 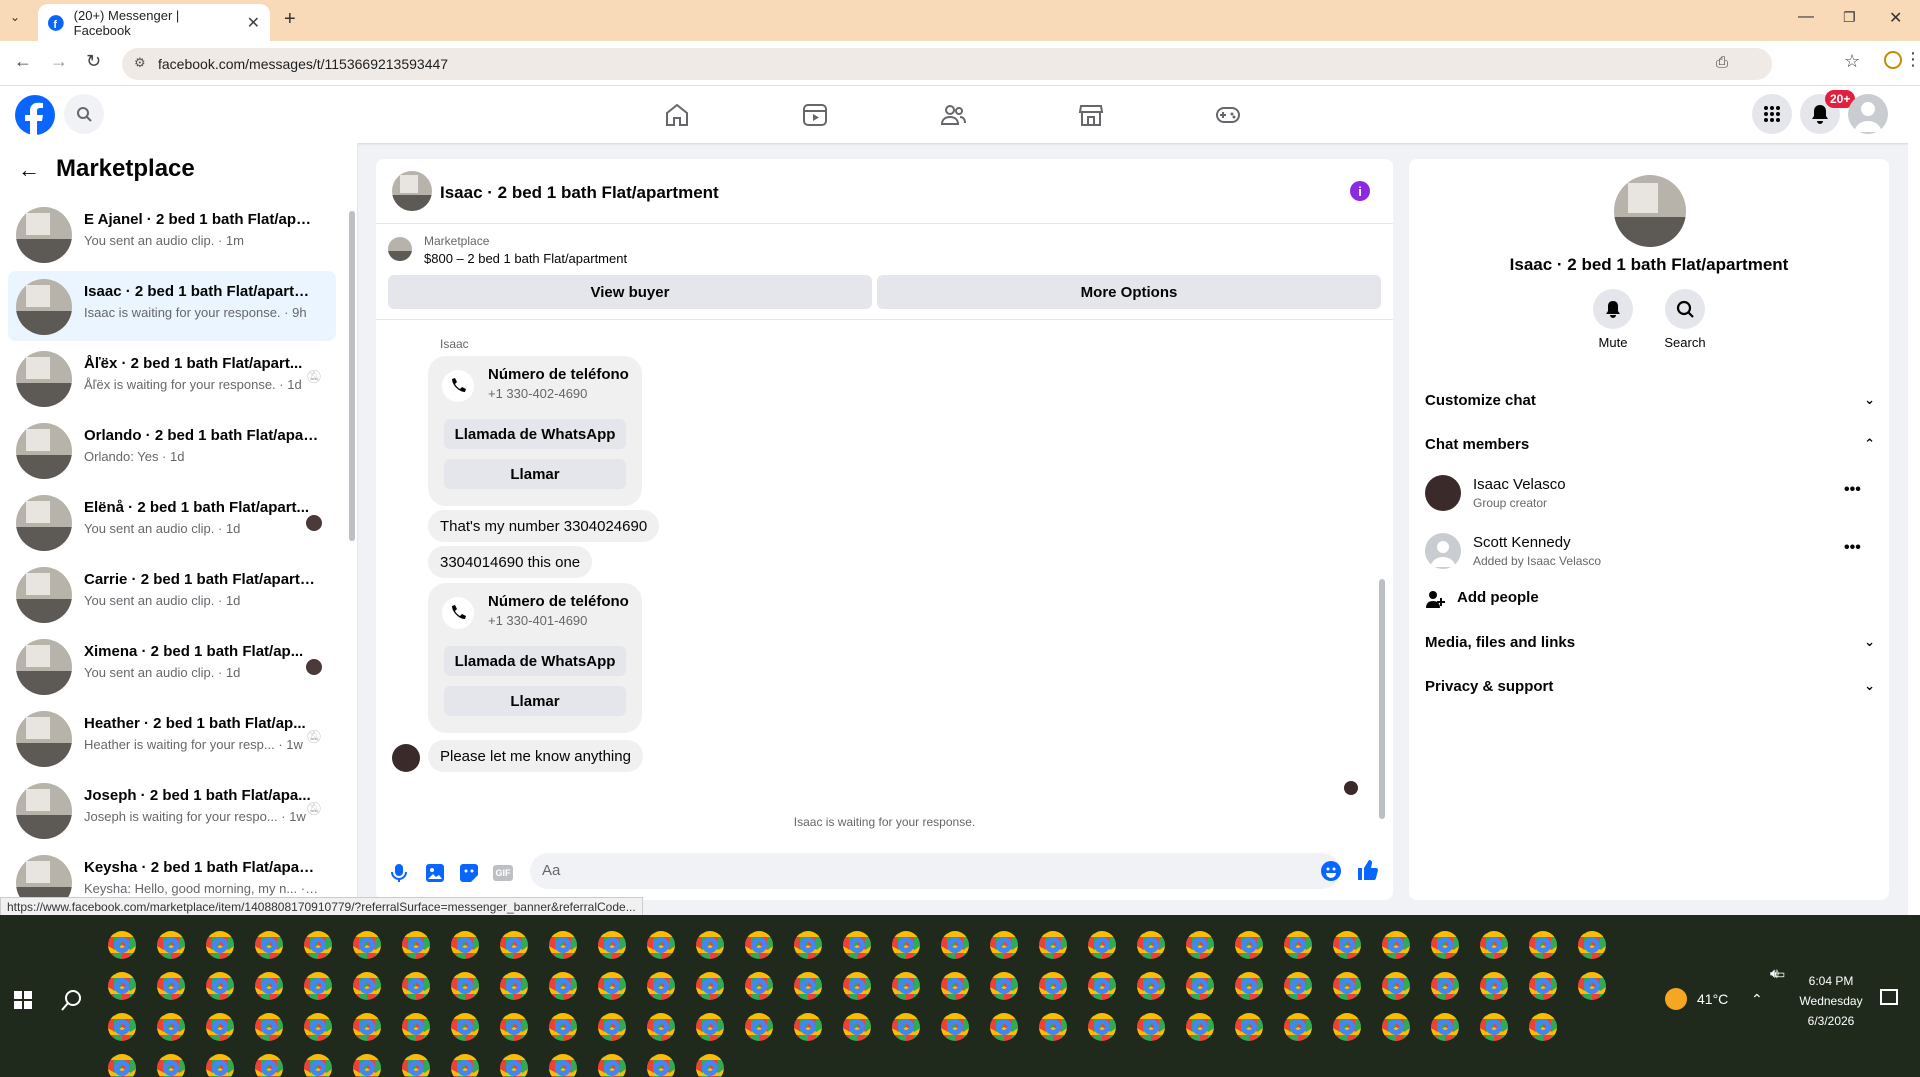 I want to click on member-avatar, so click(x=1443, y=551).